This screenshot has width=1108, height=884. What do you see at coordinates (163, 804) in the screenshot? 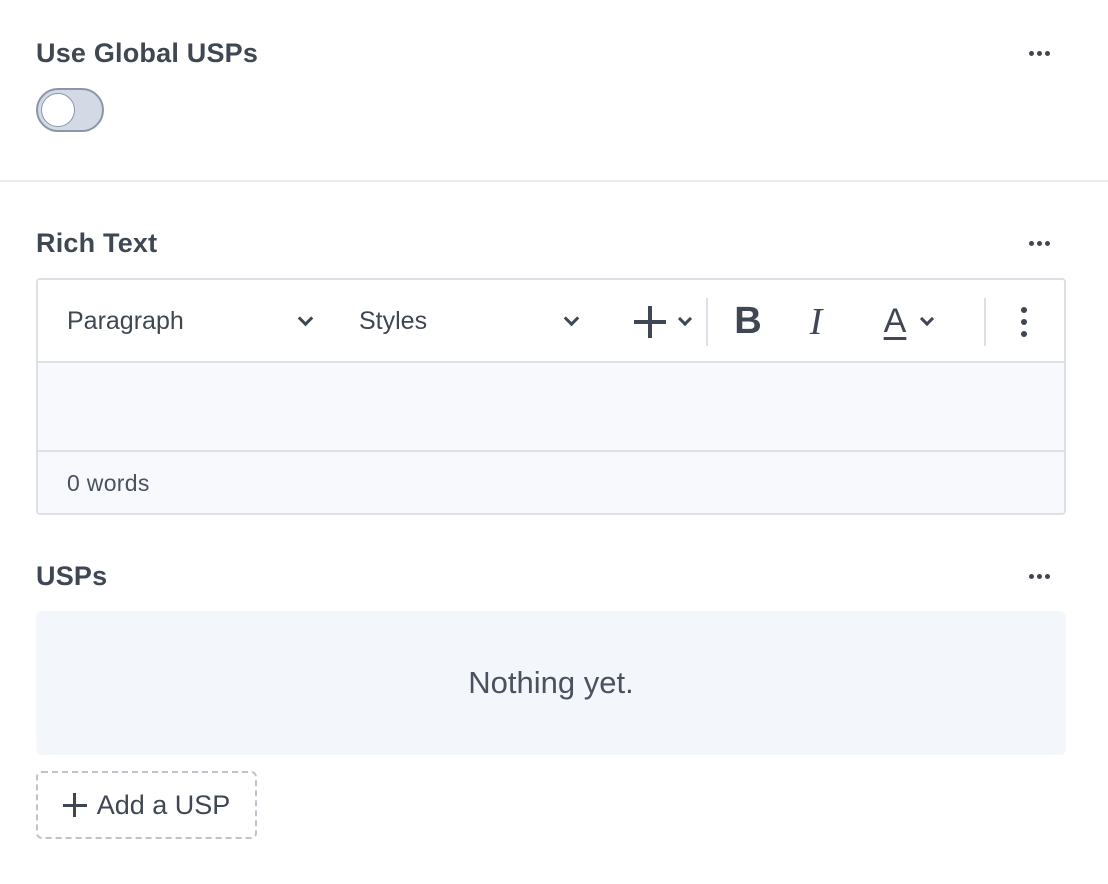
I see `add-usp-label: Add a USP` at bounding box center [163, 804].